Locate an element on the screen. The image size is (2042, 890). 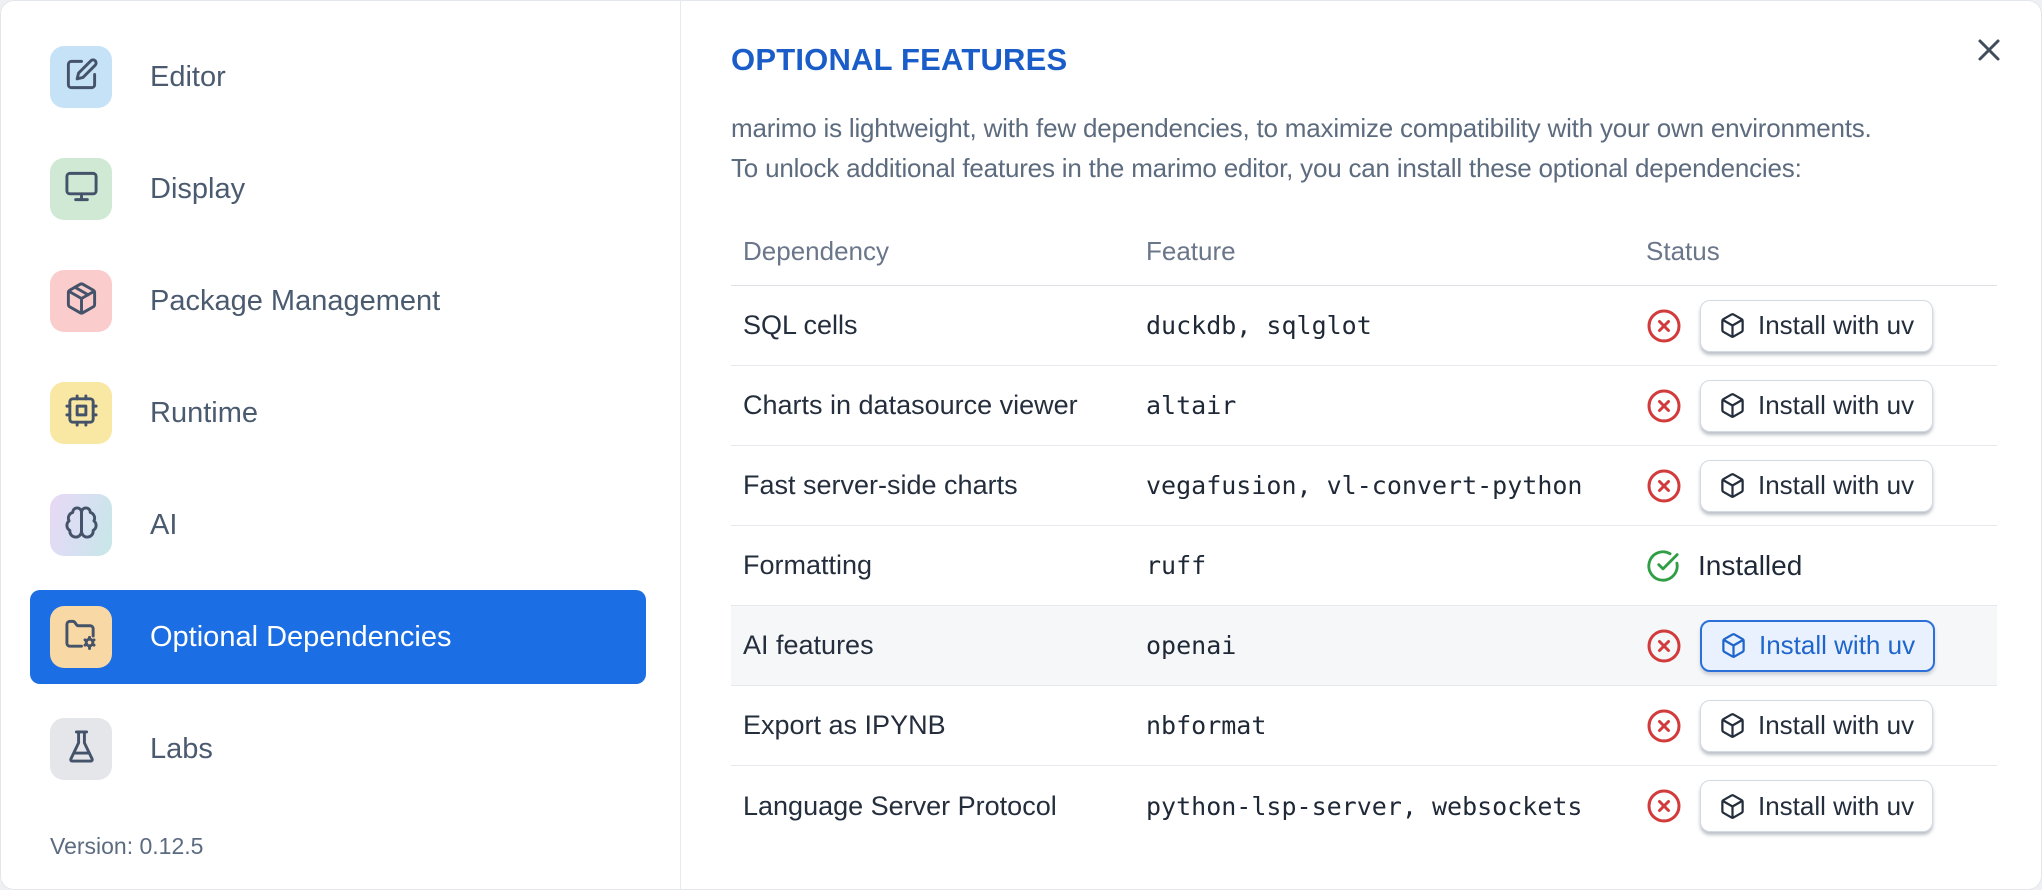
column-header-feature: Feature is located at coordinates (1191, 251).